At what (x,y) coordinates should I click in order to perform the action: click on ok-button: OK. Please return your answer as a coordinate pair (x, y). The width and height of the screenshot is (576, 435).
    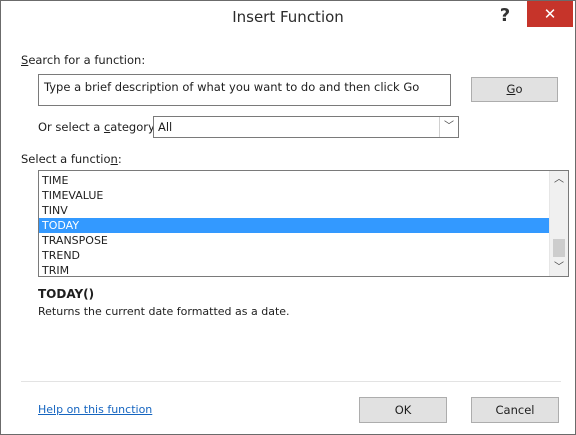
    Looking at the image, I should click on (403, 410).